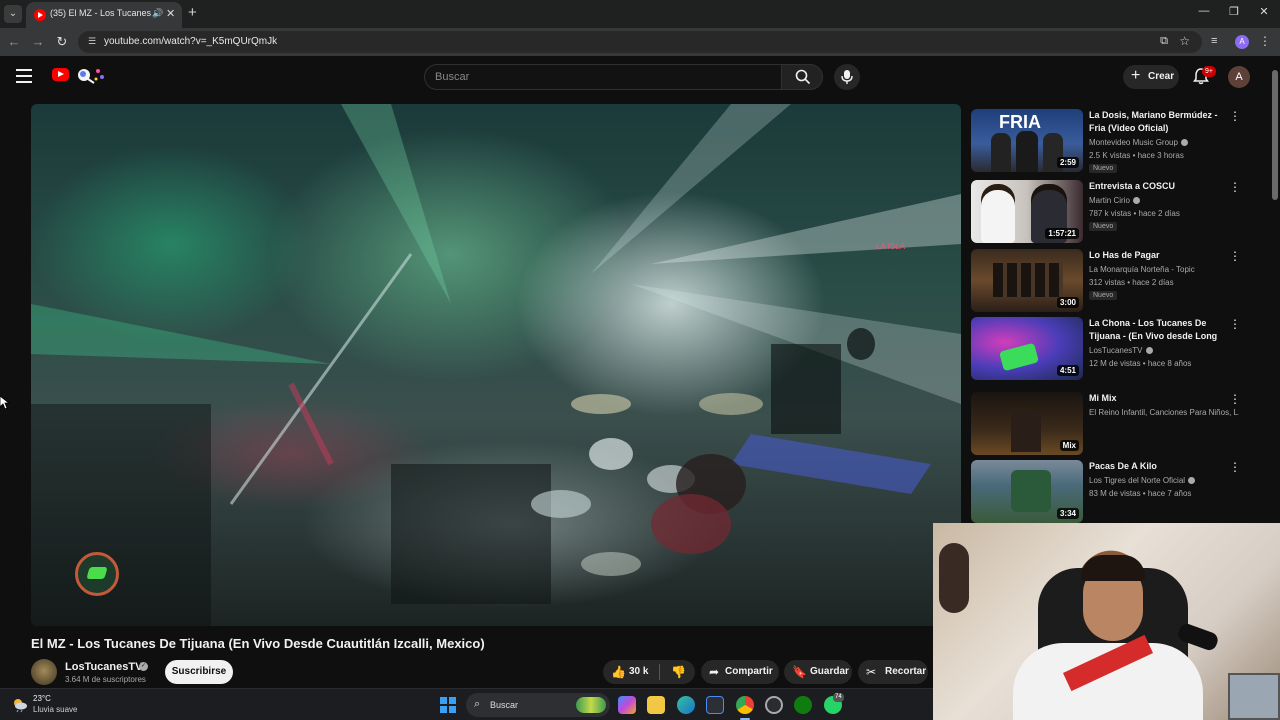 This screenshot has width=1280, height=720. What do you see at coordinates (42, 698) in the screenshot?
I see `weather-temperature: 23°C` at bounding box center [42, 698].